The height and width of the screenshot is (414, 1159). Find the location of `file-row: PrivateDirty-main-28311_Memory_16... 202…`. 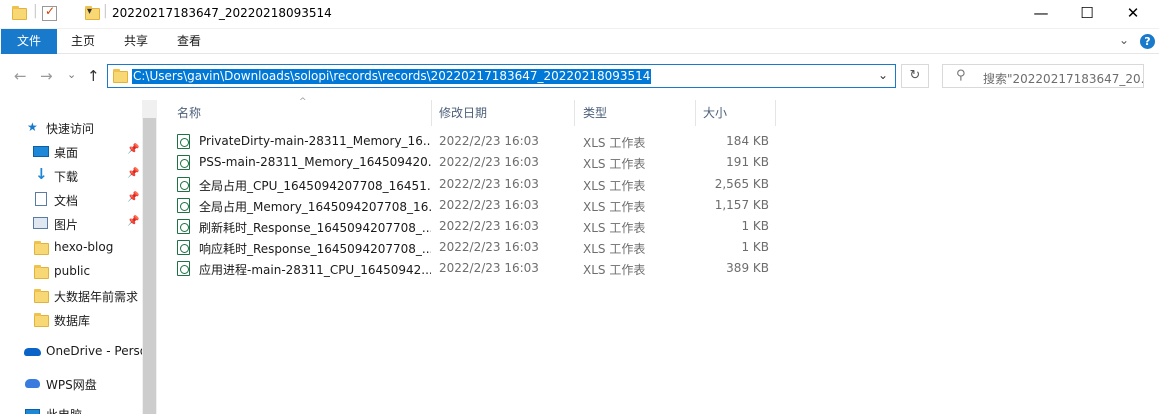

file-row: PrivateDirty-main-28311_Memory_16... 202… is located at coordinates (469, 141).